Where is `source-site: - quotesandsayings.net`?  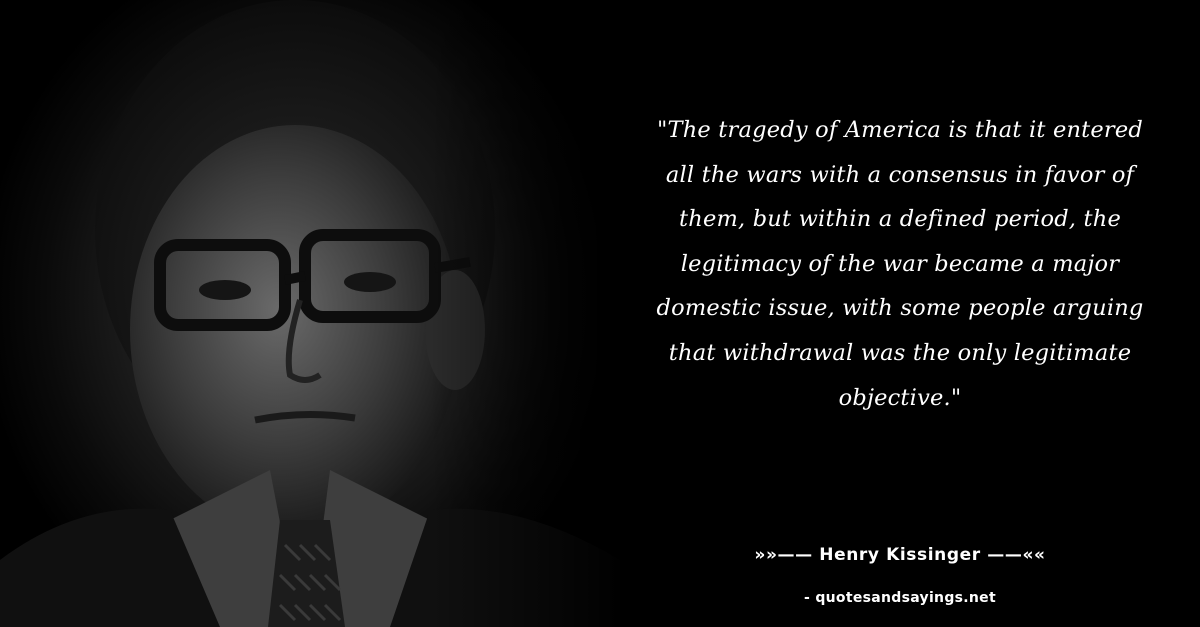 source-site: - quotesandsayings.net is located at coordinates (900, 598).